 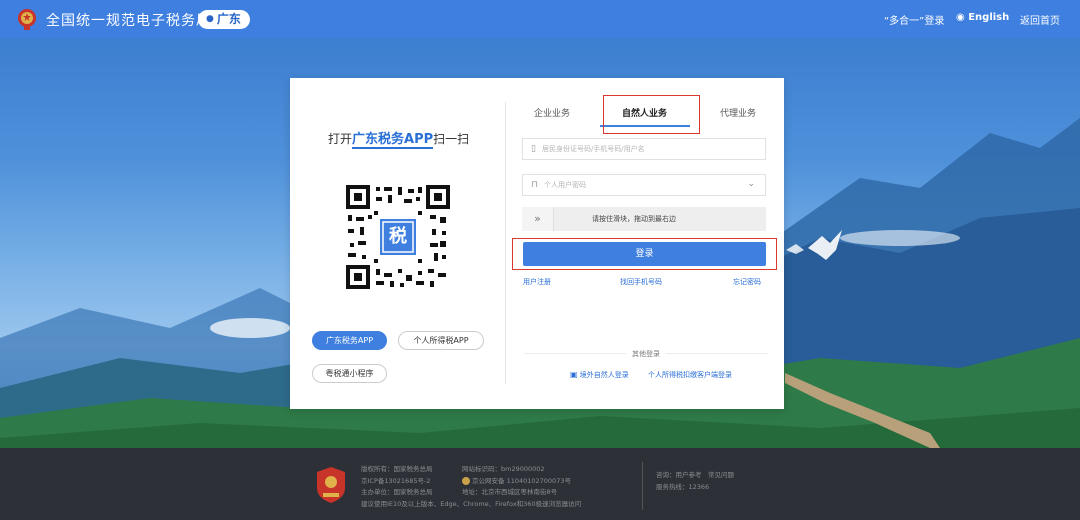 I want to click on register-link: 用户注册, so click(x=537, y=282).